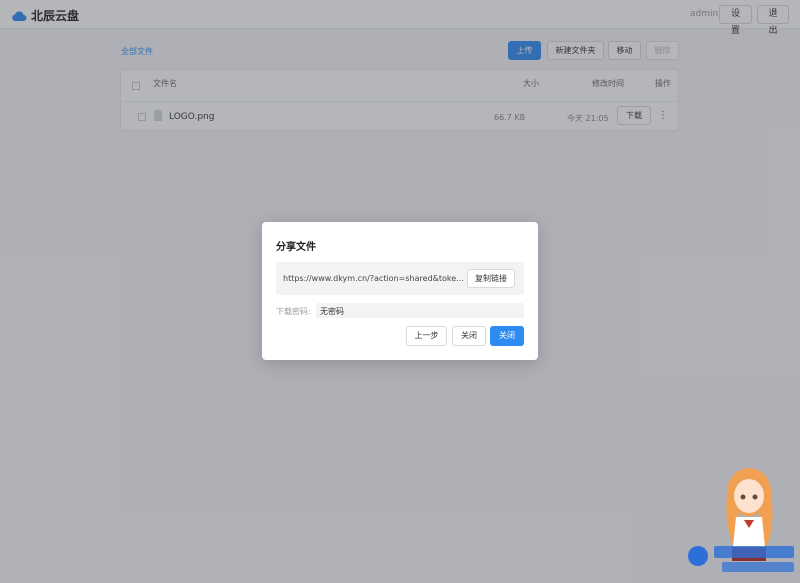 Image resolution: width=800 pixels, height=583 pixels. I want to click on close-button: 关闭, so click(469, 336).